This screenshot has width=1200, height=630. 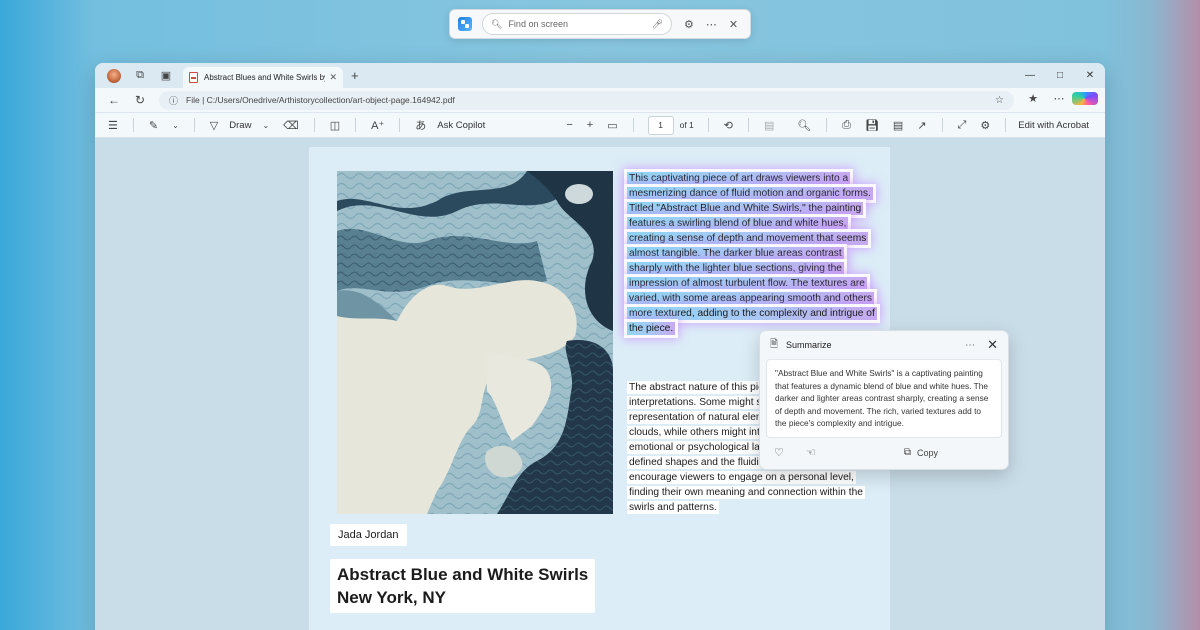 What do you see at coordinates (333, 77) in the screenshot?
I see `close-tab-icon: ✕` at bounding box center [333, 77].